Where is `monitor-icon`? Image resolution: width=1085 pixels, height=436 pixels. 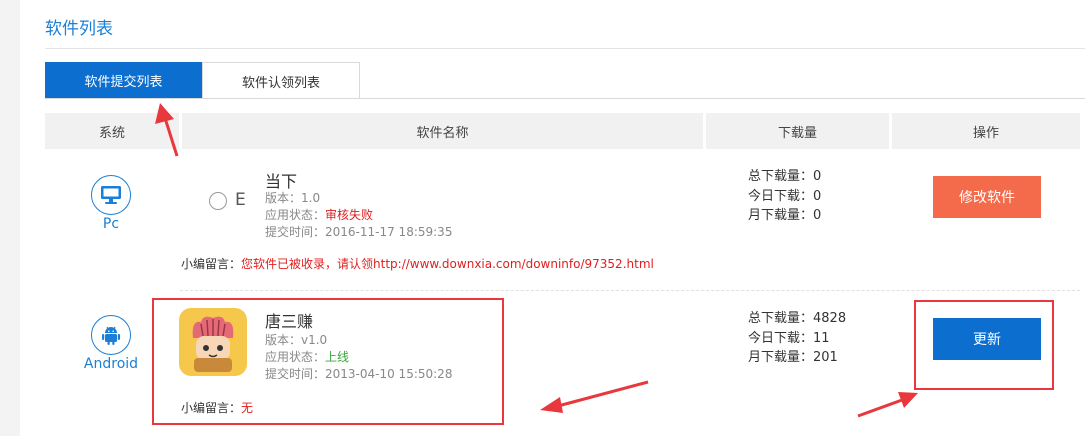
monitor-icon is located at coordinates (111, 195).